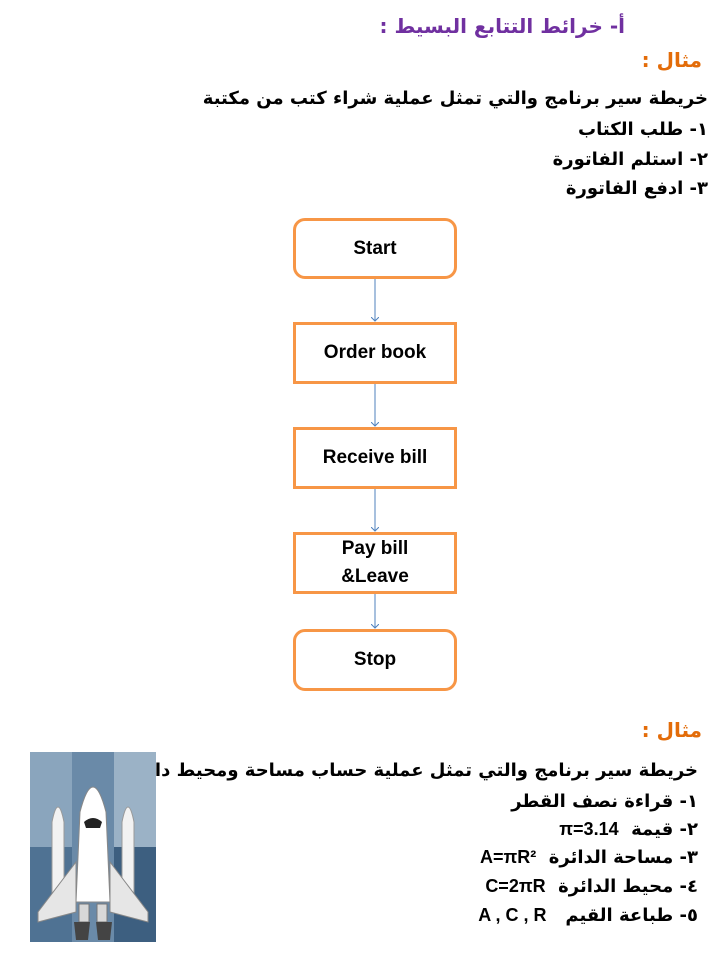 This screenshot has width=720, height=960. What do you see at coordinates (591, 886) in the screenshot?
I see `example-2-step-4: C=2πR ٤- محيط الدائرة` at bounding box center [591, 886].